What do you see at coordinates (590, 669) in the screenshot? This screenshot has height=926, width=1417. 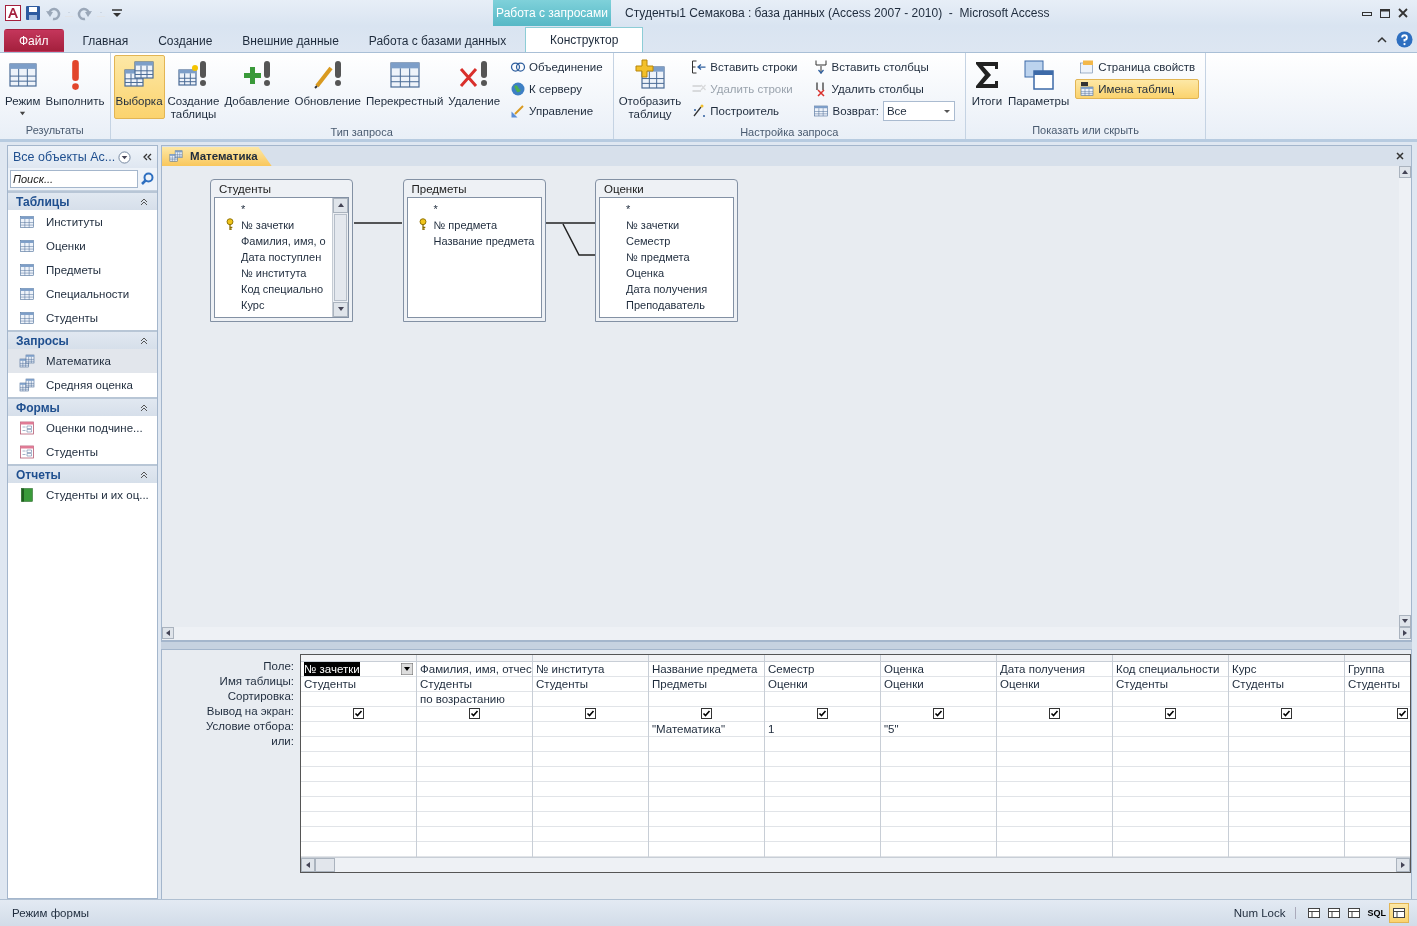 I see `field-cell: № института` at bounding box center [590, 669].